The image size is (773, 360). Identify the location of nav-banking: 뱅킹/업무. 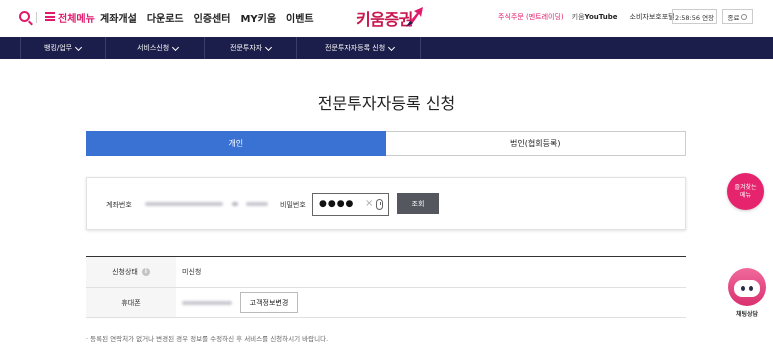
(62, 48).